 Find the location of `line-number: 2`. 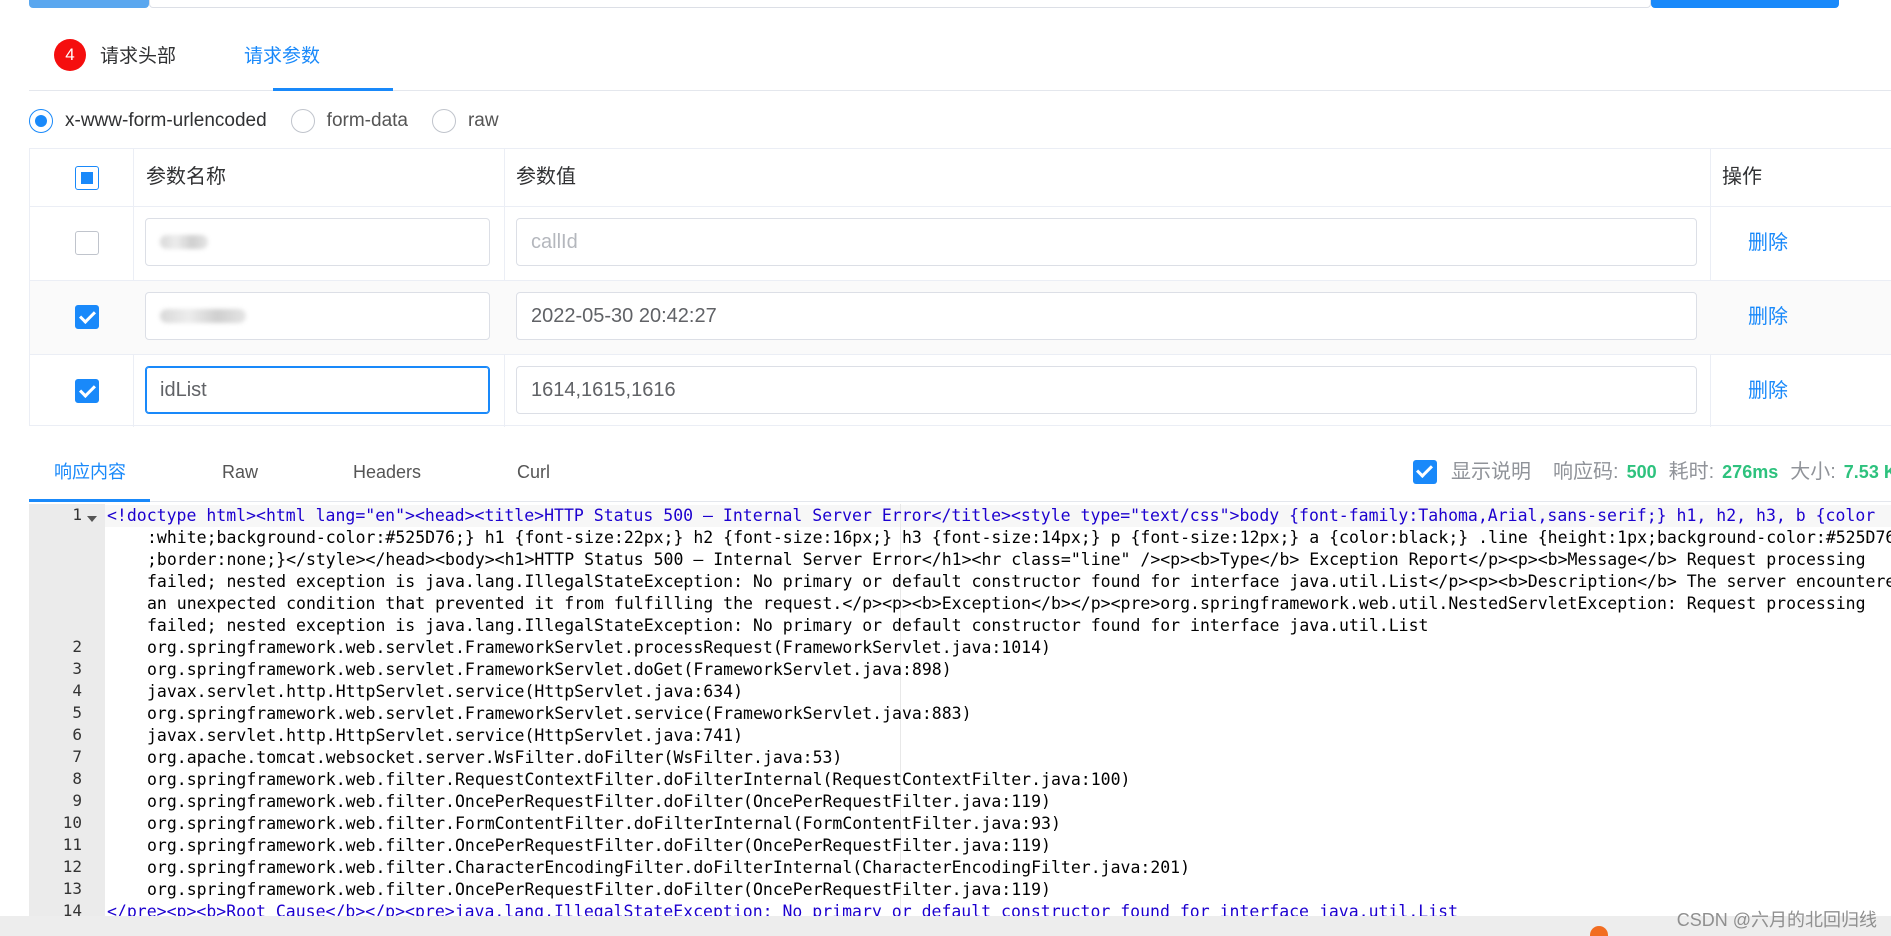

line-number: 2 is located at coordinates (77, 646).